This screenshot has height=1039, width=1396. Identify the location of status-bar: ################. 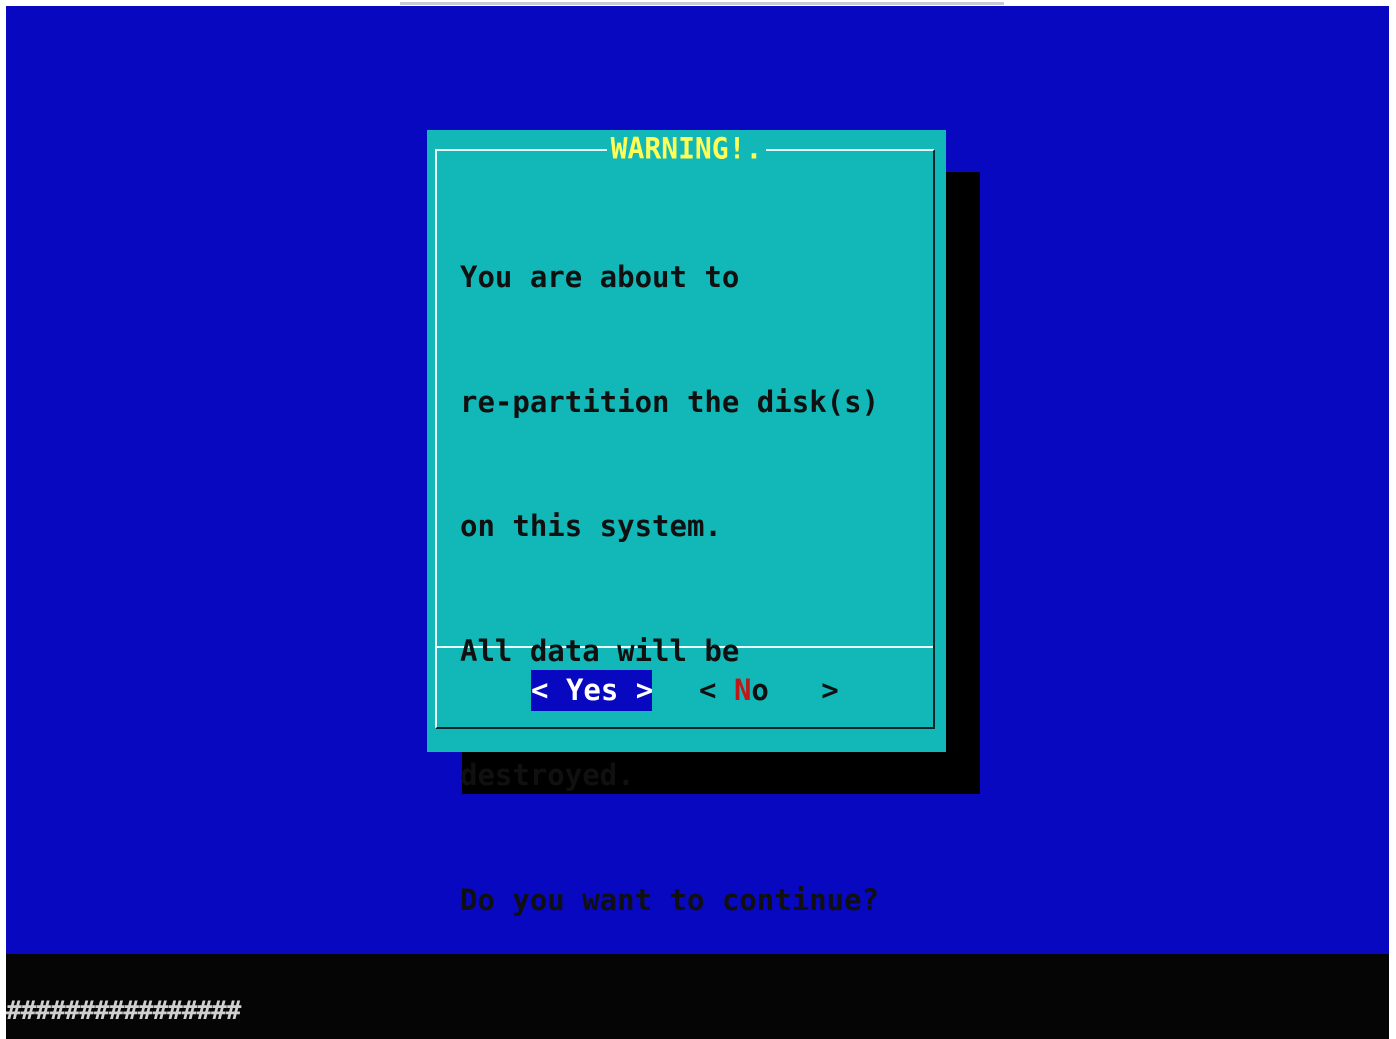
(697, 996).